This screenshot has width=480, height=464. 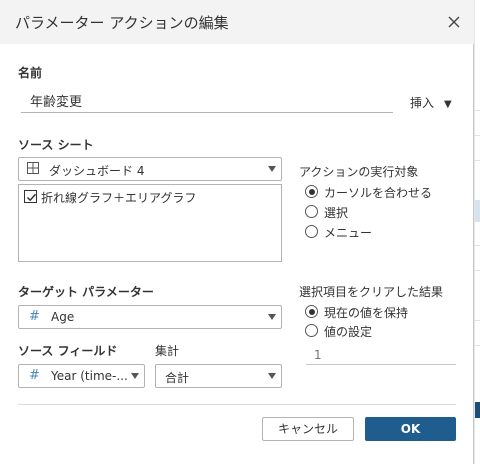 What do you see at coordinates (378, 193) in the screenshot?
I see `radio-label: カーソルを合わせる` at bounding box center [378, 193].